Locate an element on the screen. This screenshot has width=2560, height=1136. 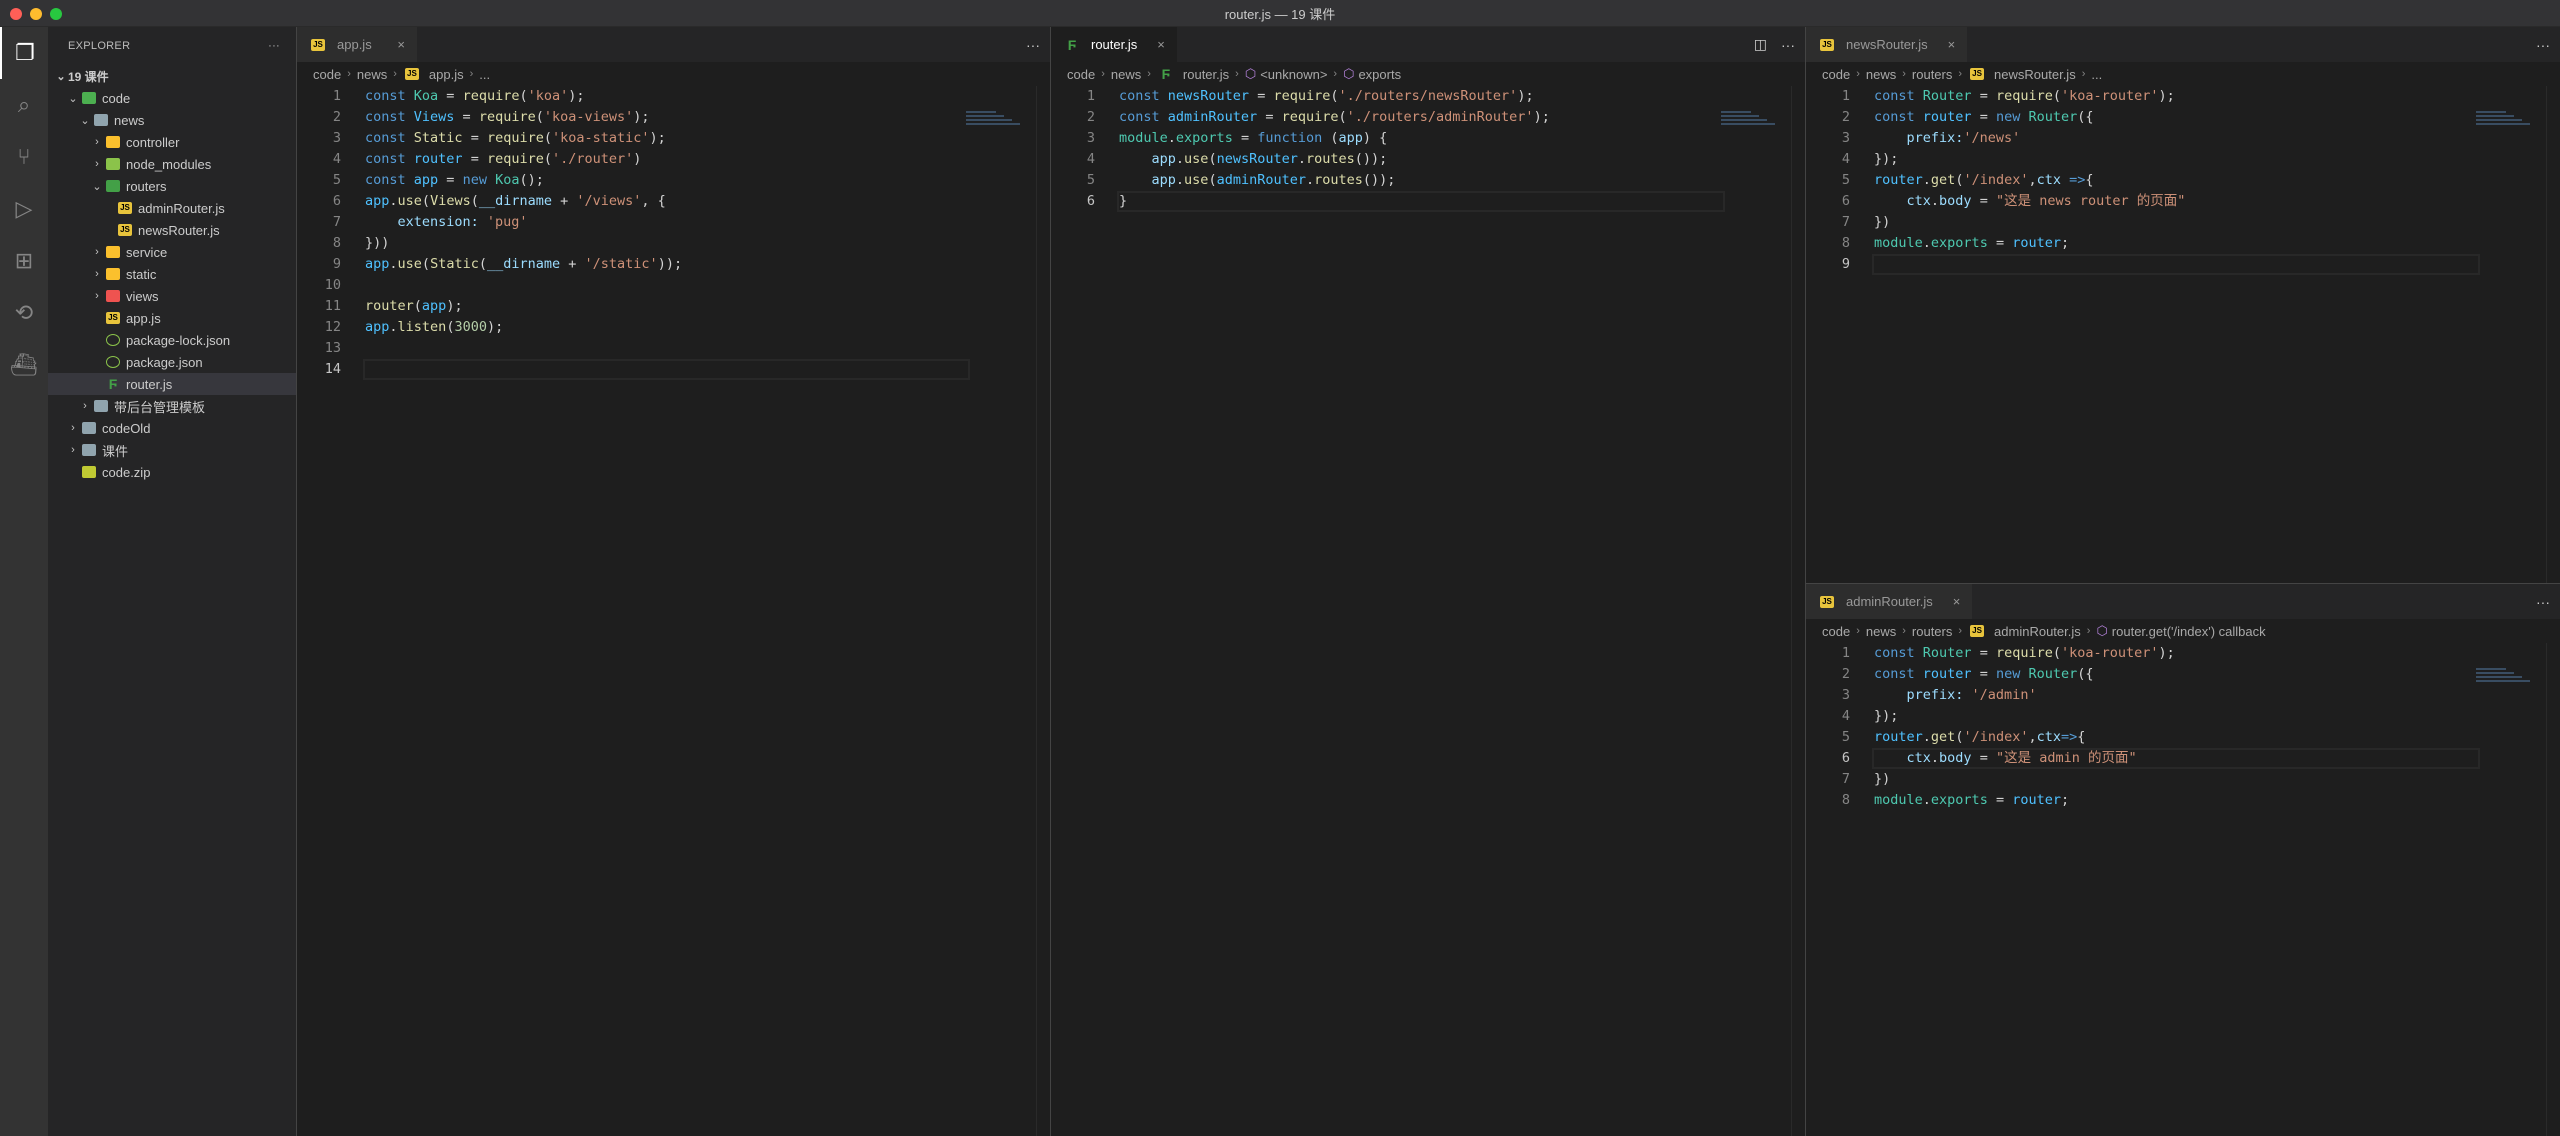
code-token: new is located at coordinates (2012, 117).